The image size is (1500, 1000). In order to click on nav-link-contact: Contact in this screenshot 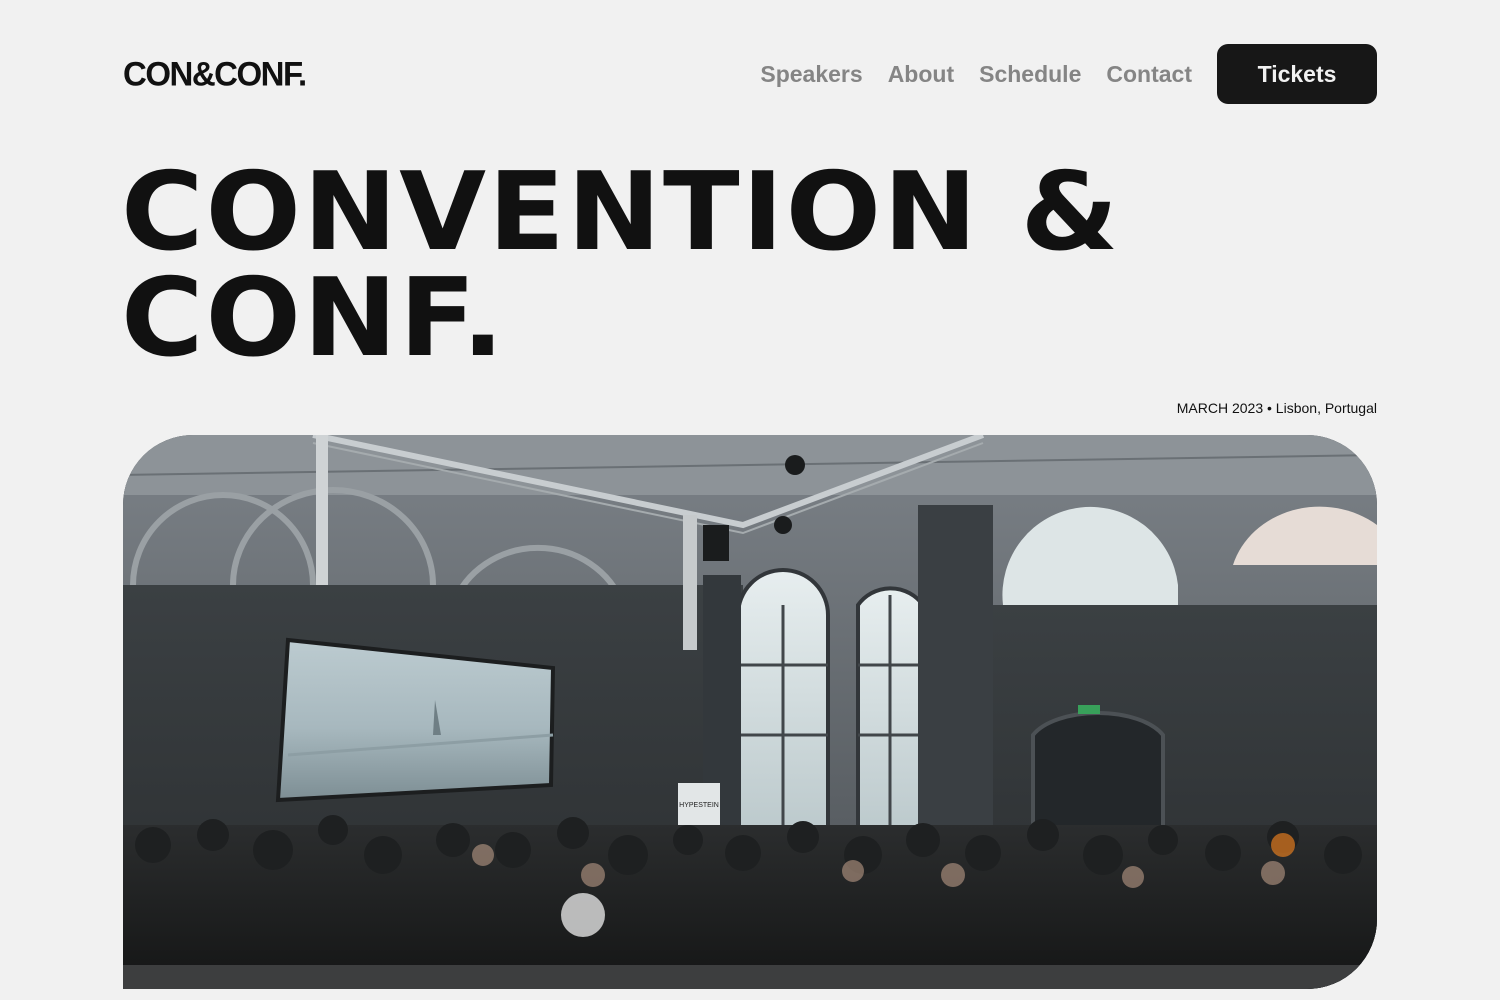, I will do `click(1149, 74)`.